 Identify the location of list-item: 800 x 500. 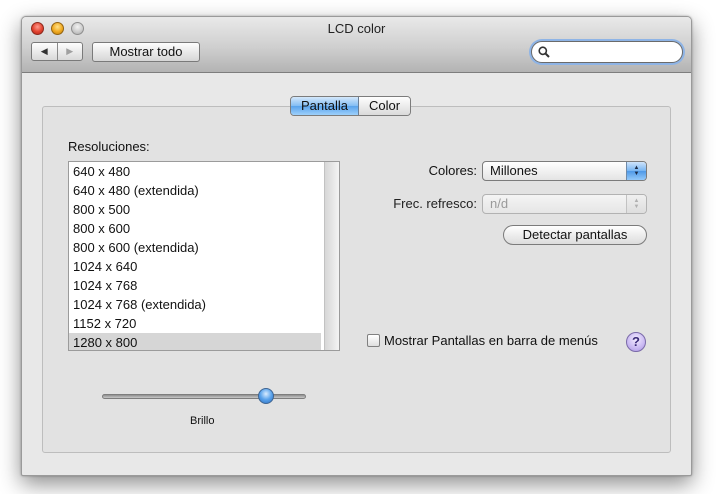
(195, 209).